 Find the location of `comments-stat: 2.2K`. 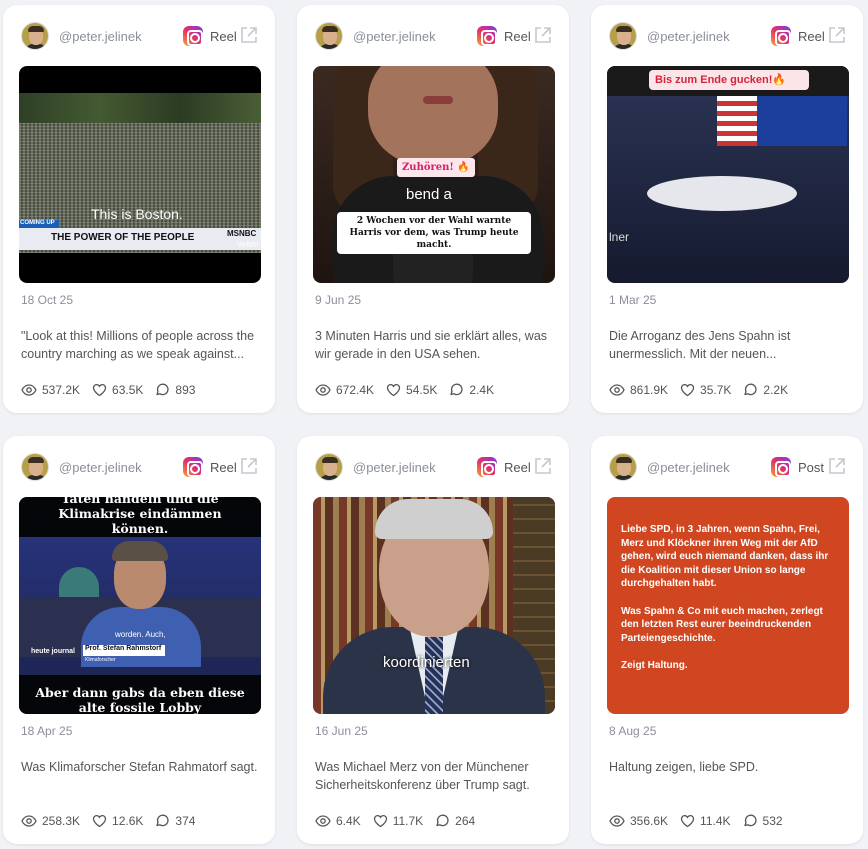

comments-stat: 2.2K is located at coordinates (765, 390).